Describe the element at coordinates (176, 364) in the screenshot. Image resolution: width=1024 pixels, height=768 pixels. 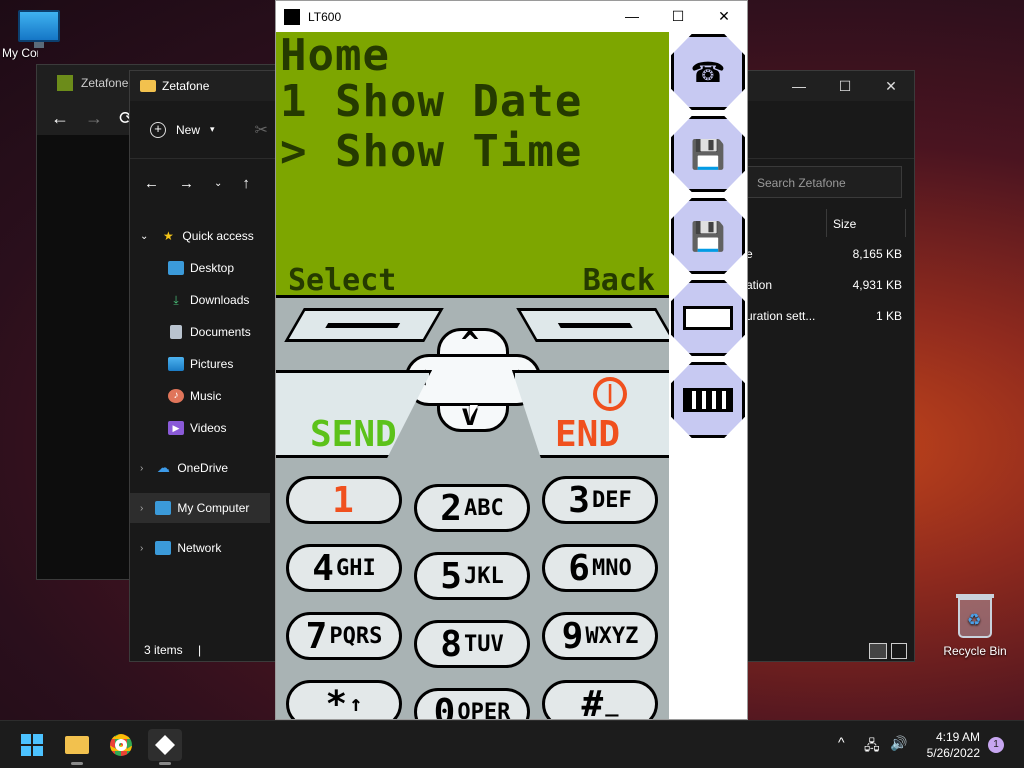
I see `picture-icon` at that location.